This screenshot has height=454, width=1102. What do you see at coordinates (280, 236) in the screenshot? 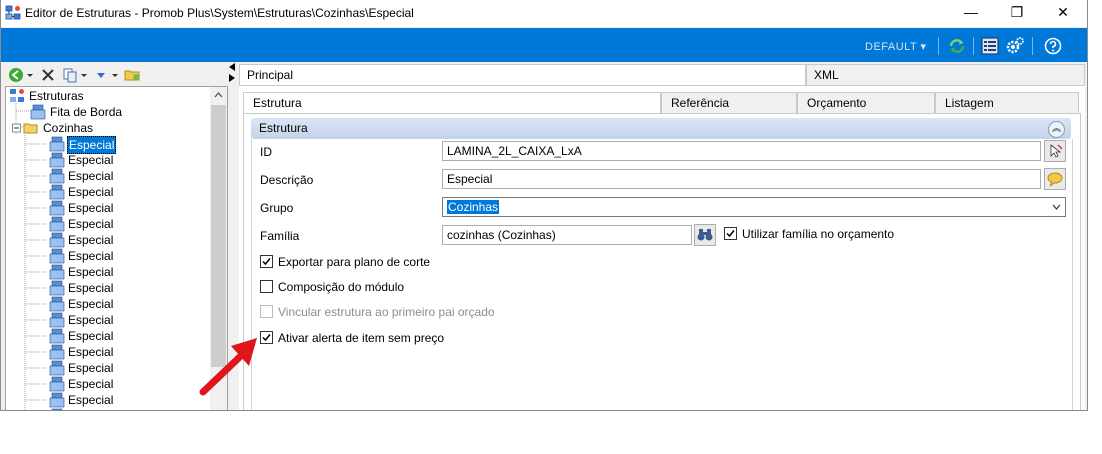
I see `familia-label: Família` at bounding box center [280, 236].